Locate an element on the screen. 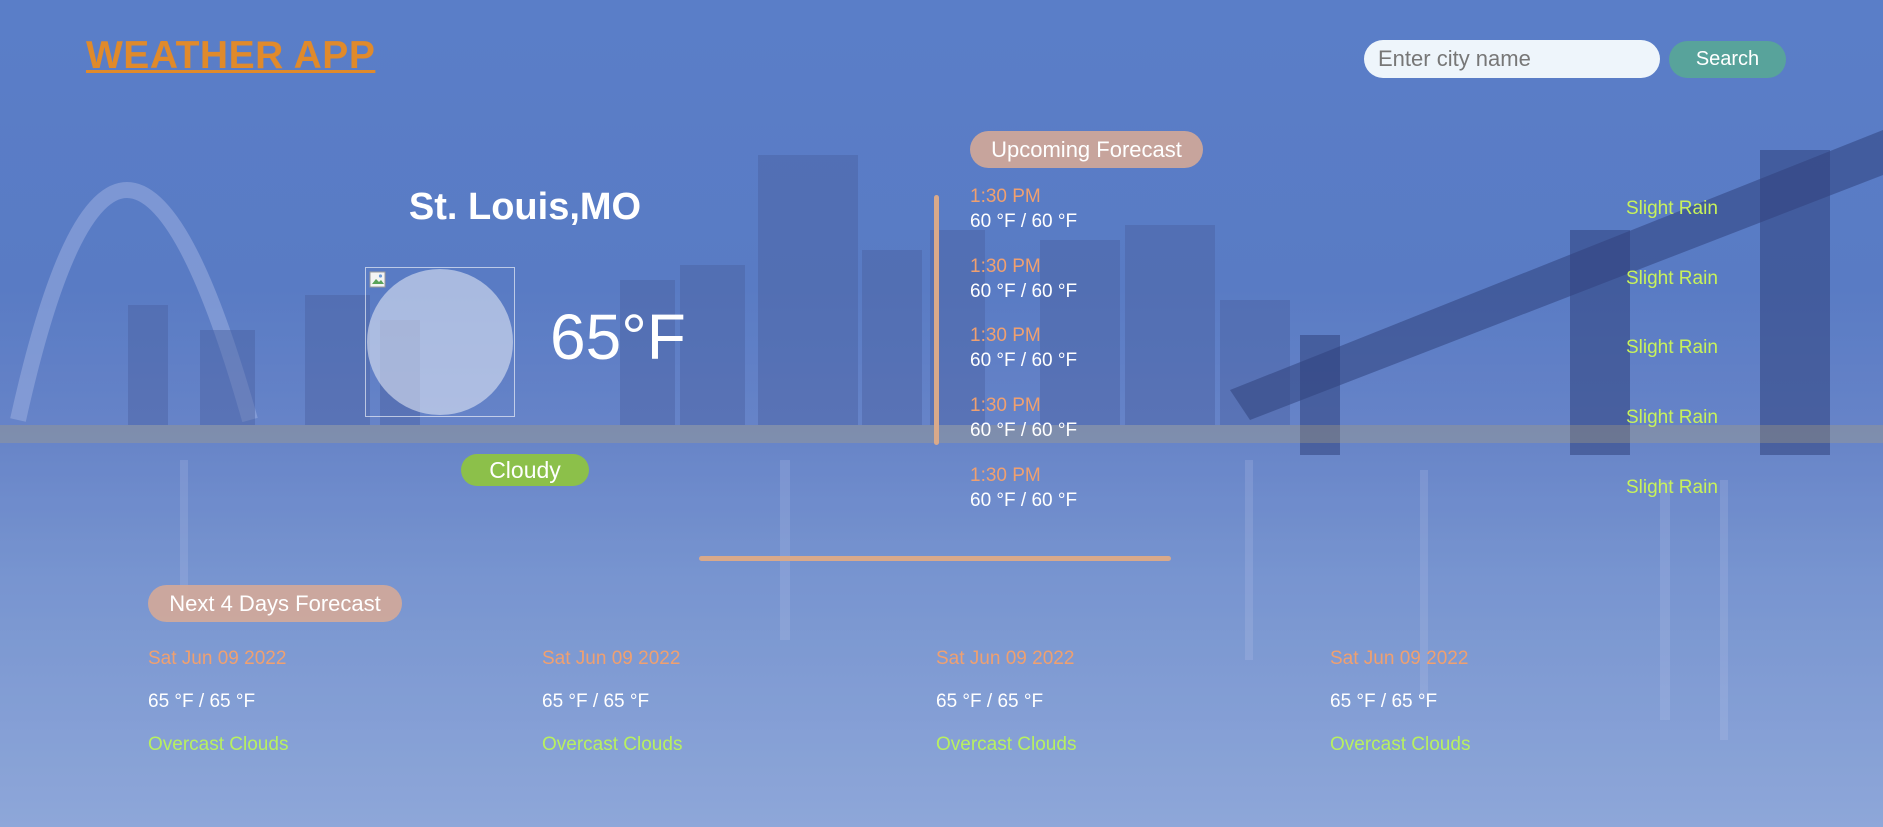  city-search-input is located at coordinates (1512, 59).